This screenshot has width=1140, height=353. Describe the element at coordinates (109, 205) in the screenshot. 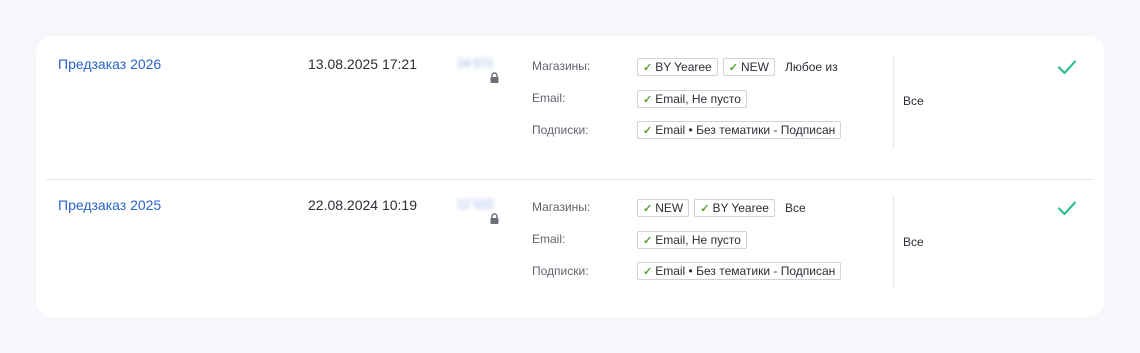

I see `segment-name-link: Предзаказ 2025` at that location.